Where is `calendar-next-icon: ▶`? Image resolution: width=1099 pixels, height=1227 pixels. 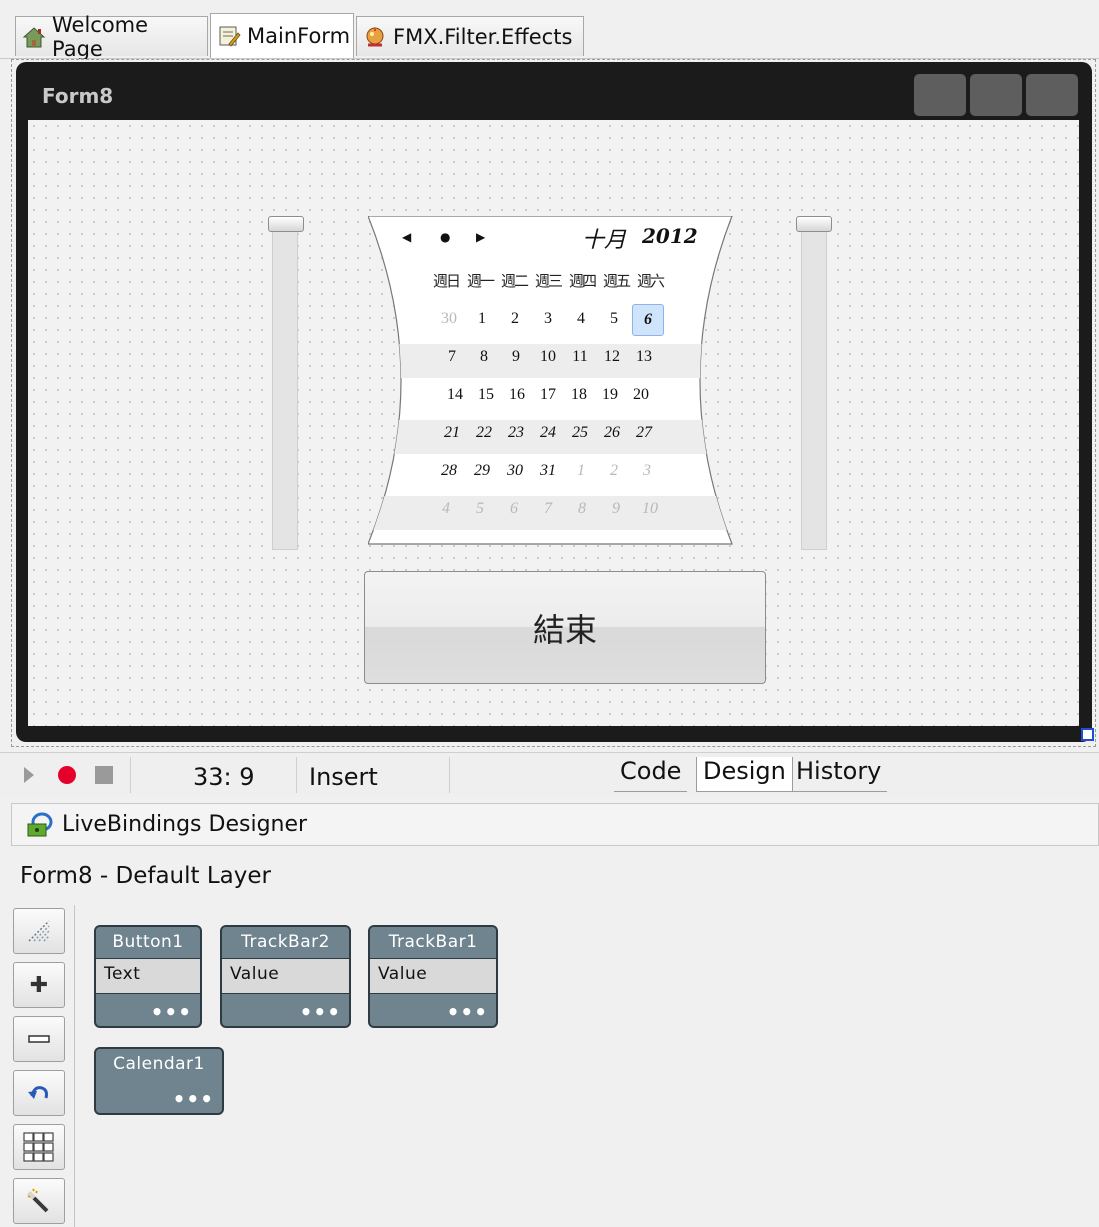
calendar-next-icon: ▶ is located at coordinates (480, 237).